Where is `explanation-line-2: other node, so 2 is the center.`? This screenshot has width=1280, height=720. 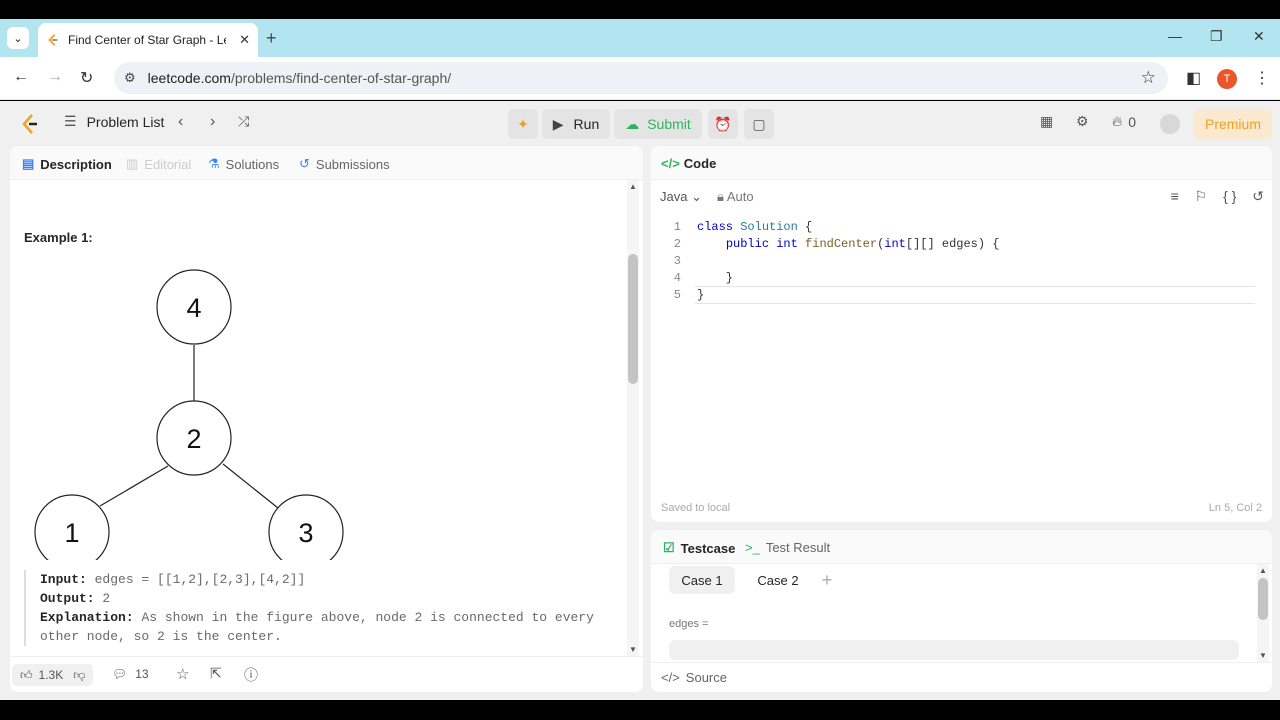 explanation-line-2: other node, so 2 is the center. is located at coordinates (332, 636).